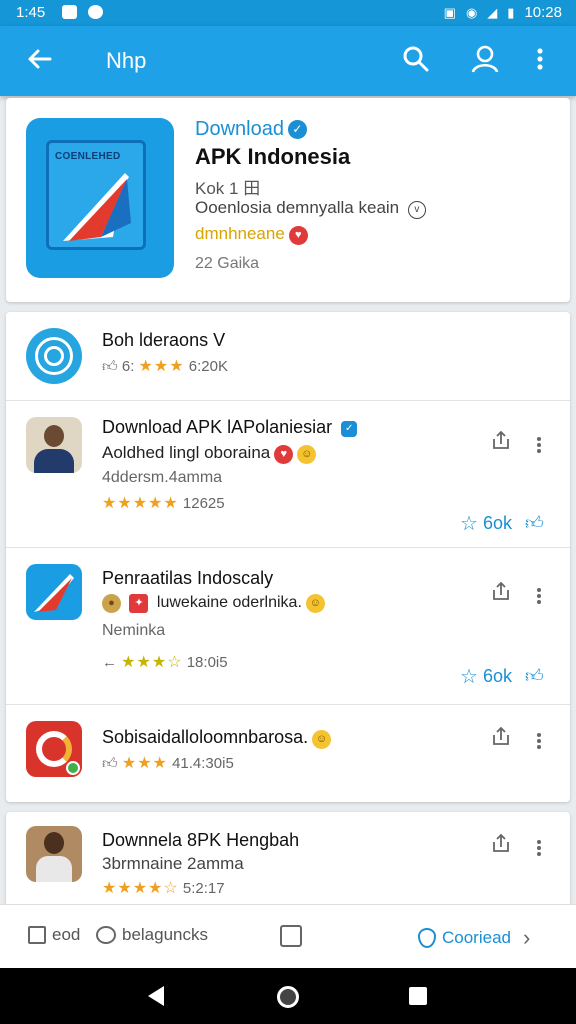 This screenshot has width=576, height=1024. Describe the element at coordinates (54, 356) in the screenshot. I see `clock-app-icon` at that location.